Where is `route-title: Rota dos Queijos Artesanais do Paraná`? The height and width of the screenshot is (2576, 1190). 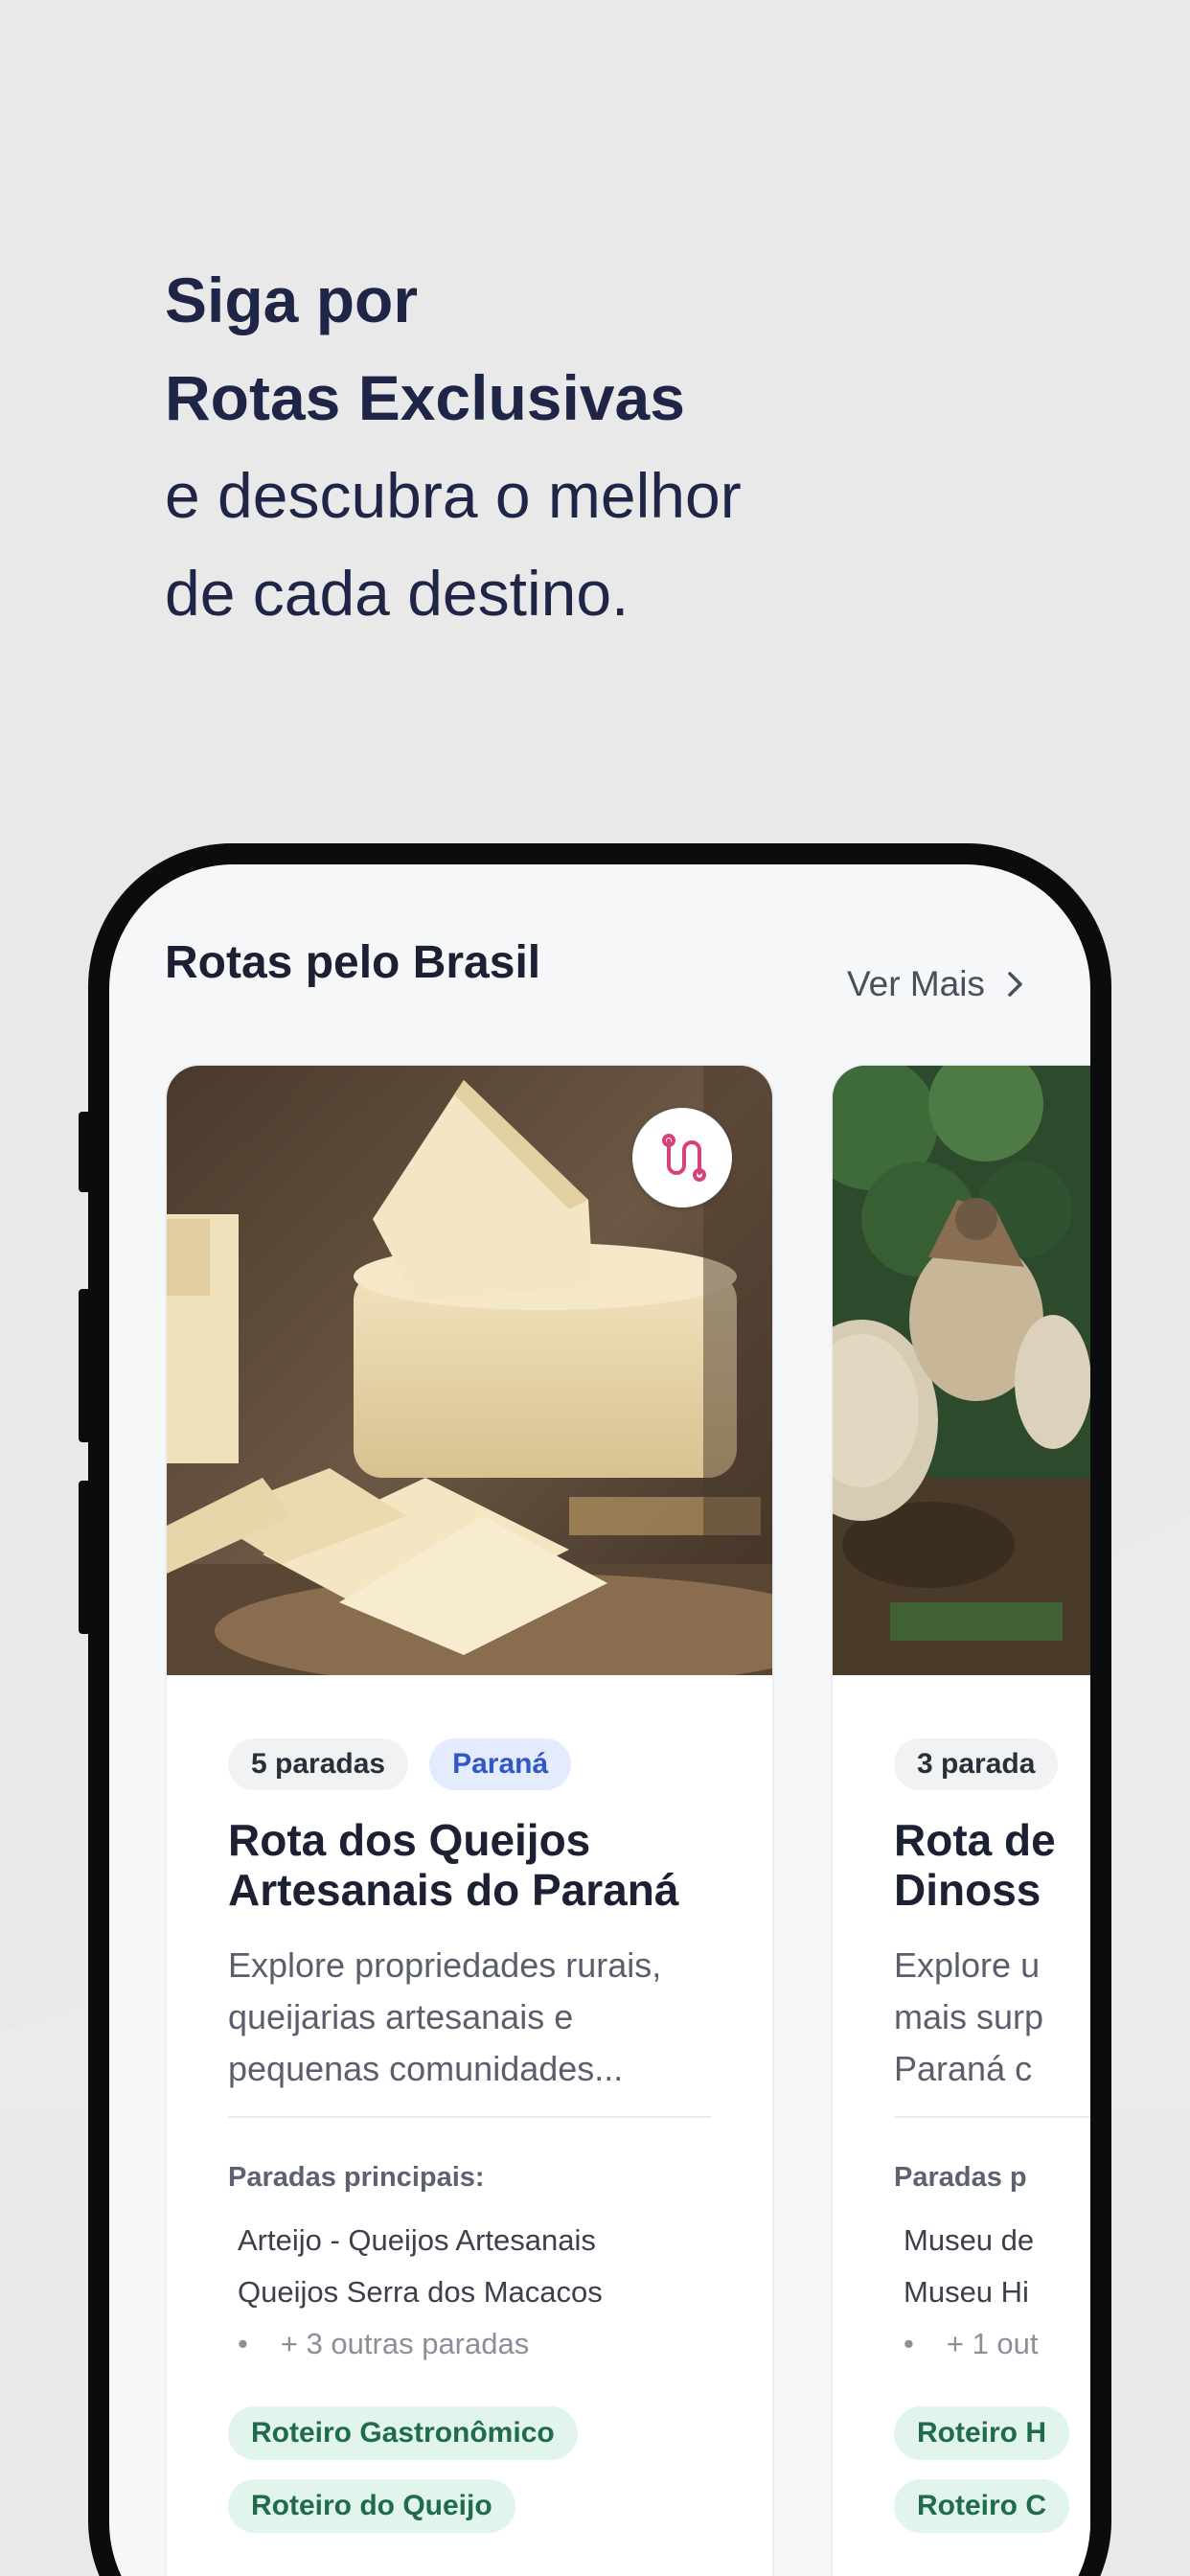 route-title: Rota dos Queijos Artesanais do Paraná is located at coordinates (453, 1865).